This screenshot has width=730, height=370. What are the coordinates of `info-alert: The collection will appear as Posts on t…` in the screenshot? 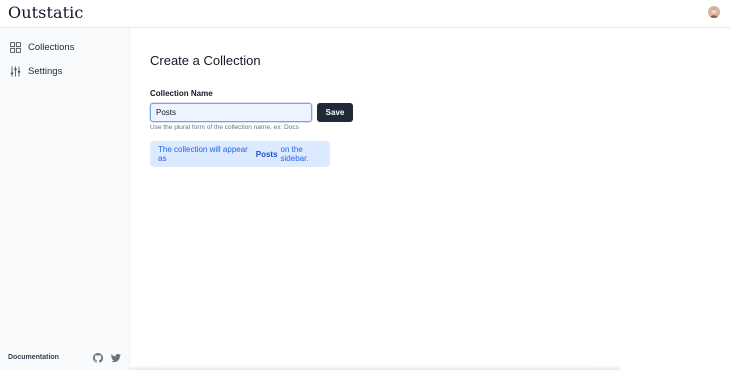 It's located at (240, 154).